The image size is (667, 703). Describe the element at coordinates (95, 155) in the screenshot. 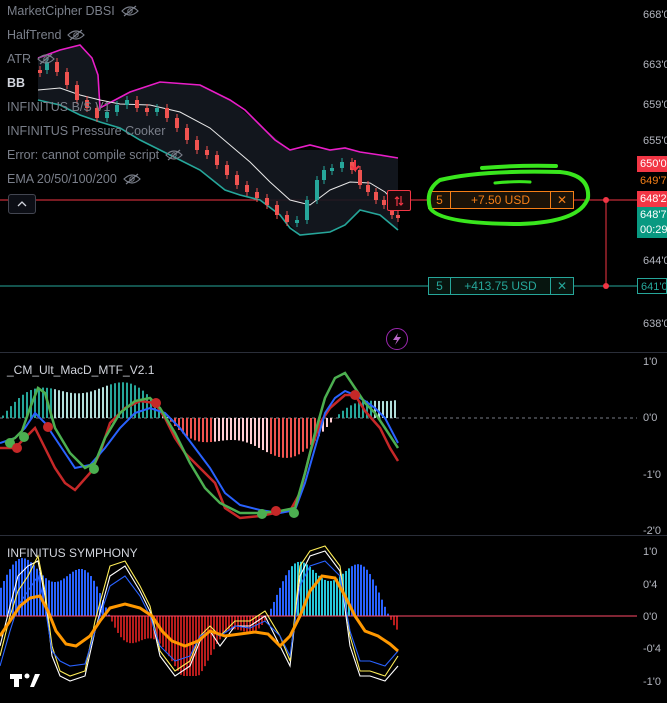

I see `legend-item: Error: cannot compile script` at that location.